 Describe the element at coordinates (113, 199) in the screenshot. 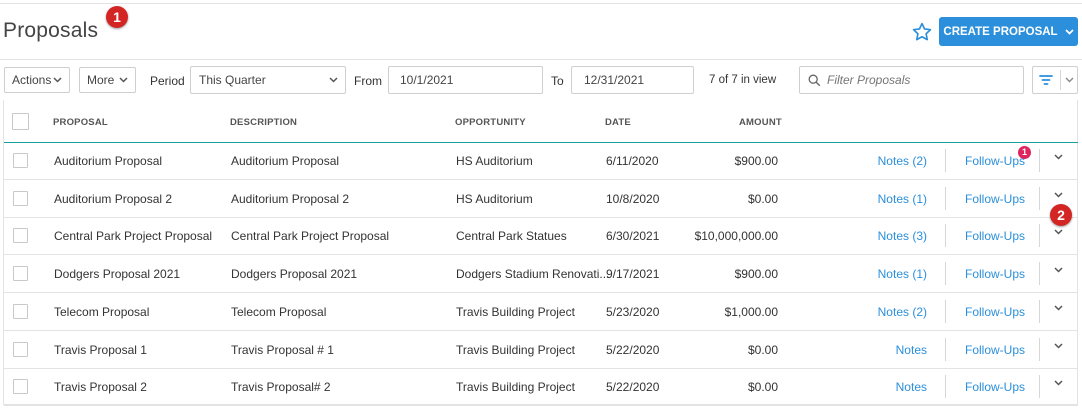

I see `proposal-name: Auditorium Proposal 2` at that location.